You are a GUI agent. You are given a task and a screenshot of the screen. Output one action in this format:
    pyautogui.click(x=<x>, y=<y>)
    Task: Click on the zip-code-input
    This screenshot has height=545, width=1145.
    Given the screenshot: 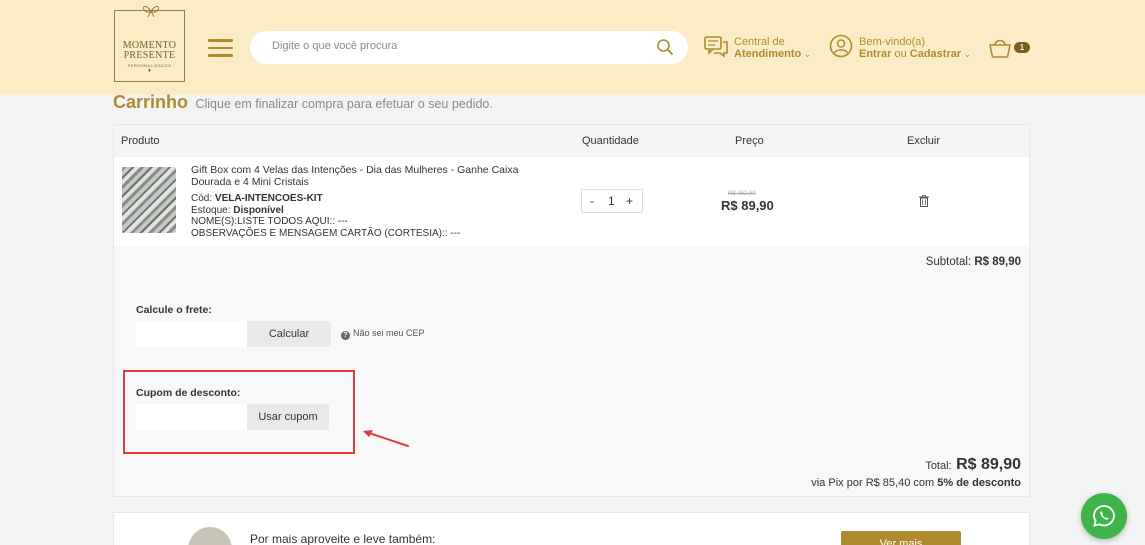 What is the action you would take?
    pyautogui.click(x=191, y=334)
    